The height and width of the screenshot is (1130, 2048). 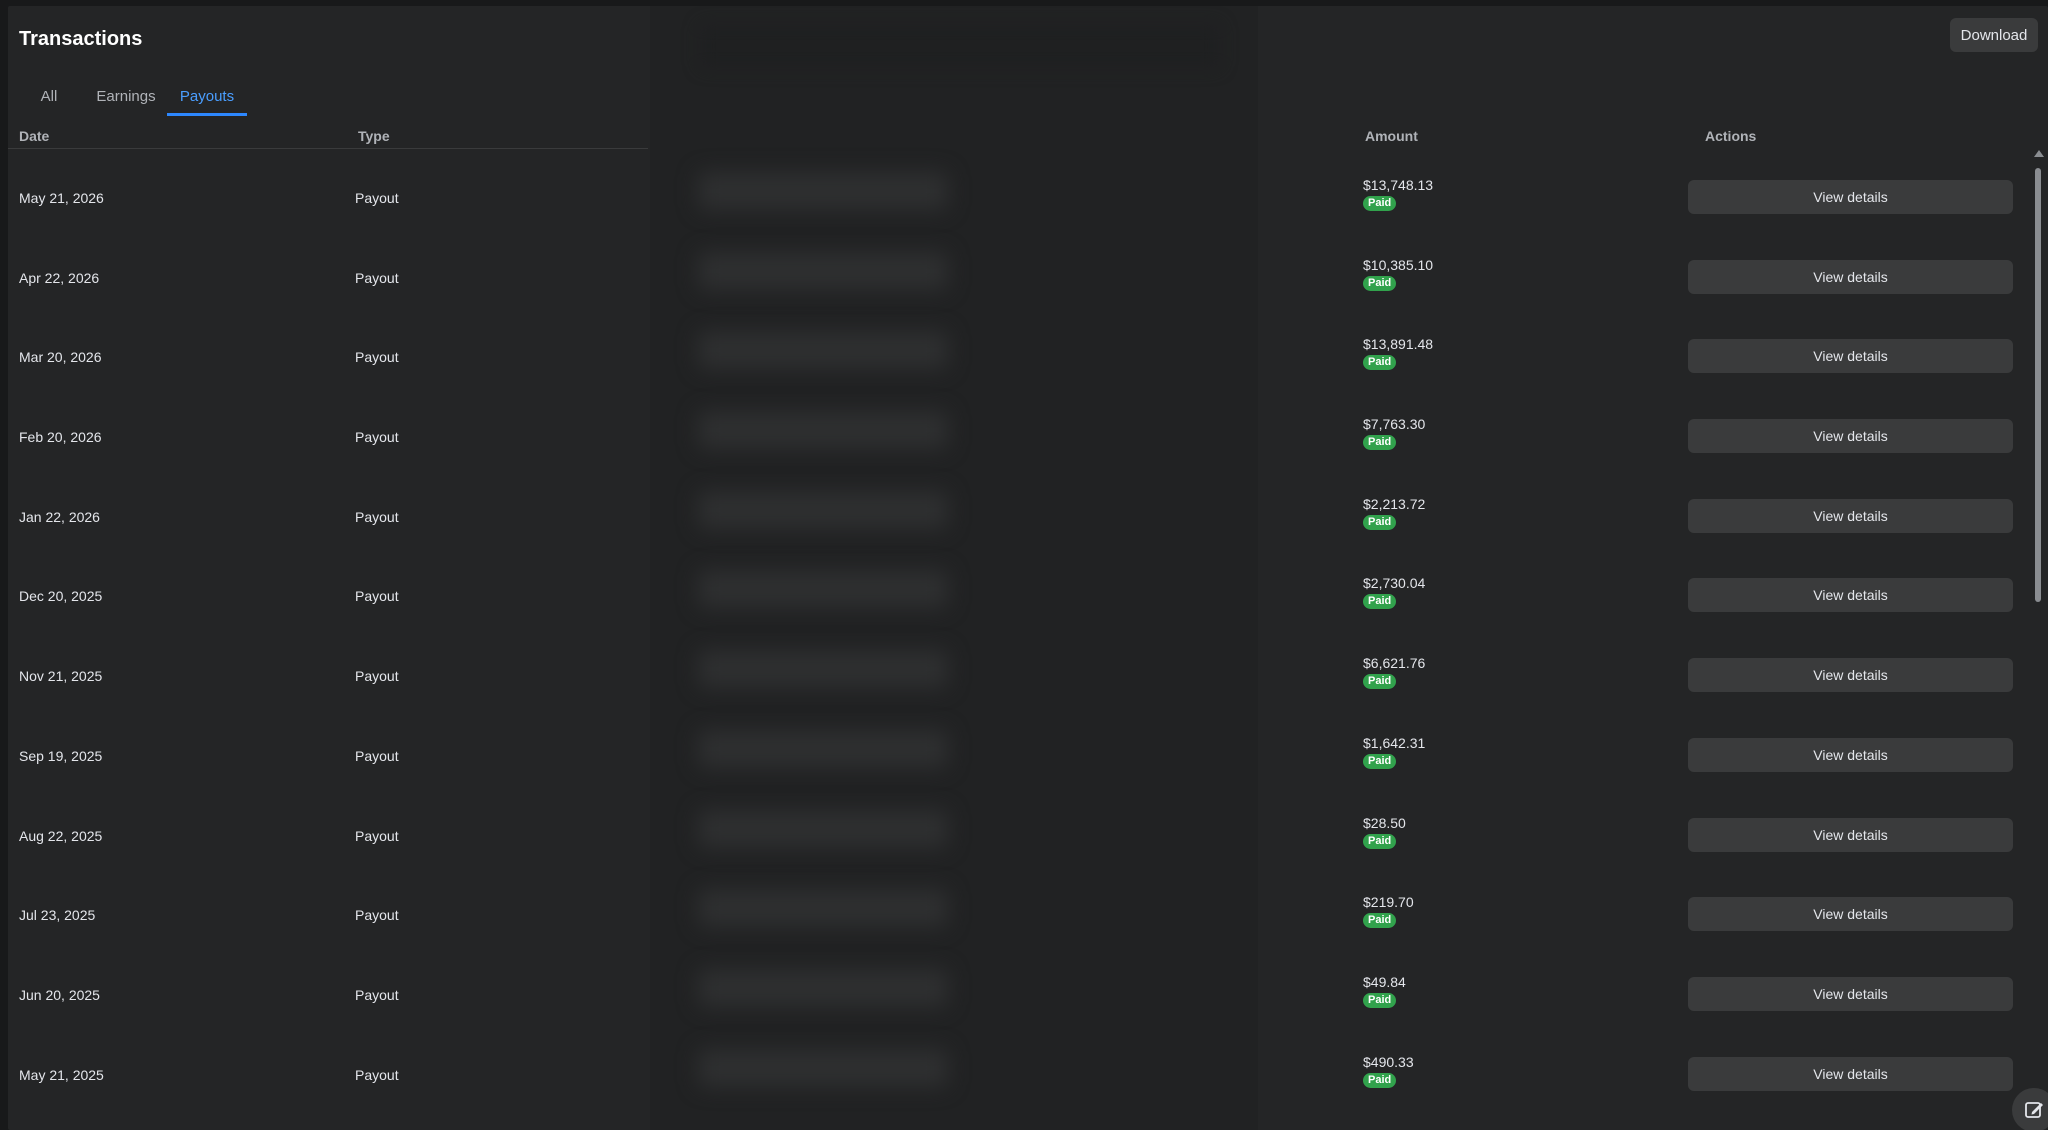 I want to click on row-date: Jul 23, 2025, so click(x=57, y=915).